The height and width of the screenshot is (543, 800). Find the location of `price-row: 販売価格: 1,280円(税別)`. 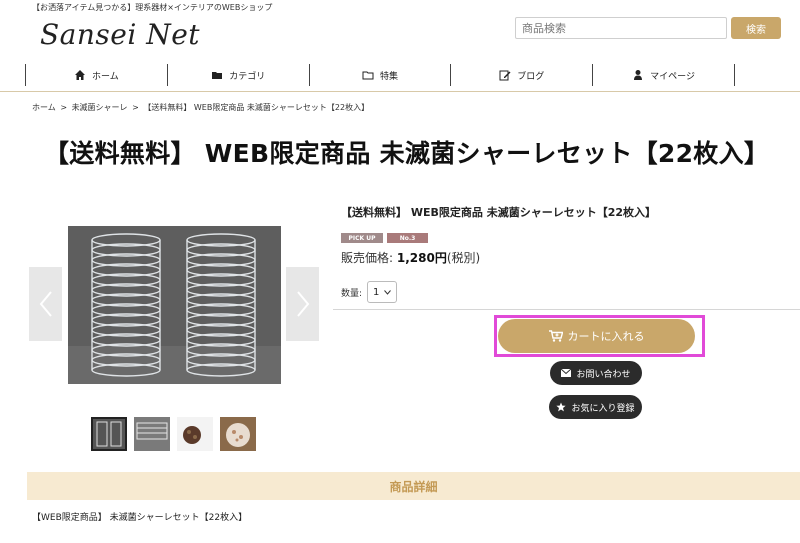

price-row: 販売価格: 1,280円(税別) is located at coordinates (410, 257).